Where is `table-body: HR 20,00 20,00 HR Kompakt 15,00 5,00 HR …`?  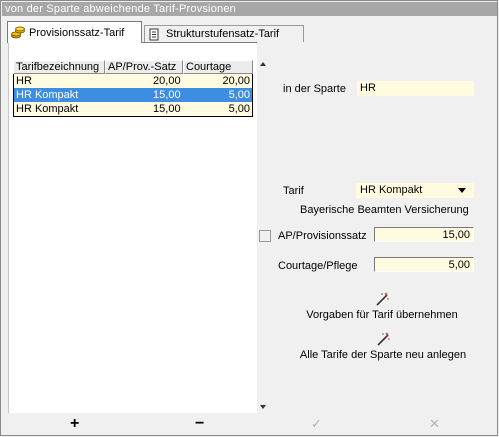 table-body: HR 20,00 20,00 HR Kompakt 15,00 5,00 HR … is located at coordinates (133, 95).